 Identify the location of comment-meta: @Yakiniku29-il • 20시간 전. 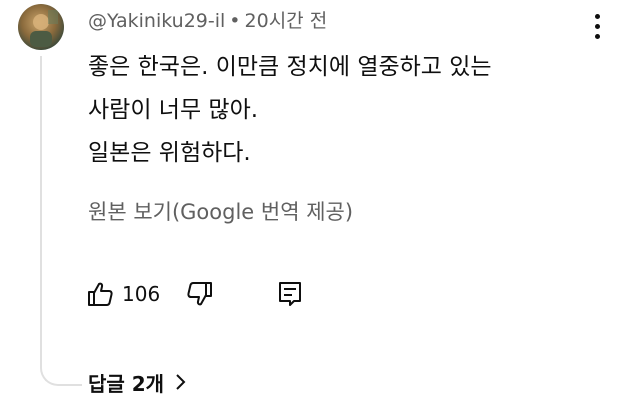
(207, 19).